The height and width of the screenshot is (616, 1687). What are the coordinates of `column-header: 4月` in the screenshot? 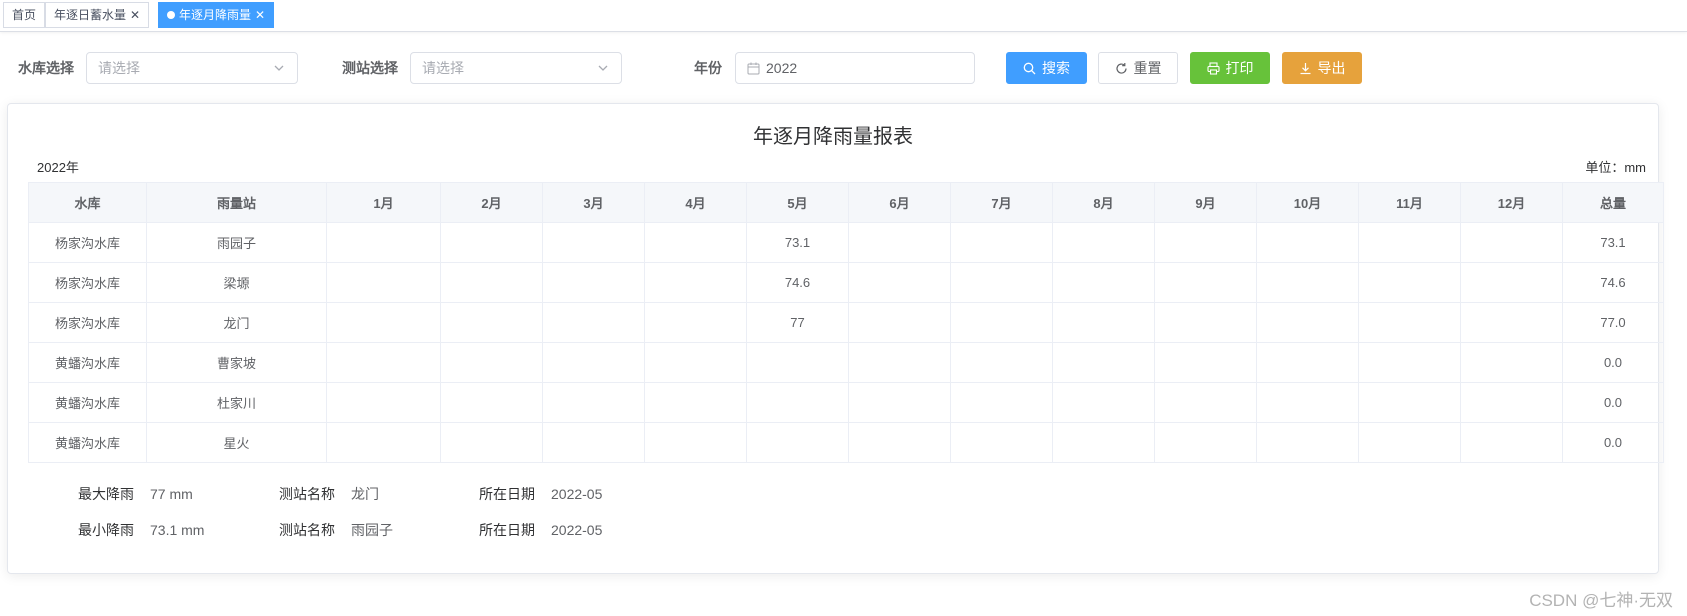 It's located at (695, 202).